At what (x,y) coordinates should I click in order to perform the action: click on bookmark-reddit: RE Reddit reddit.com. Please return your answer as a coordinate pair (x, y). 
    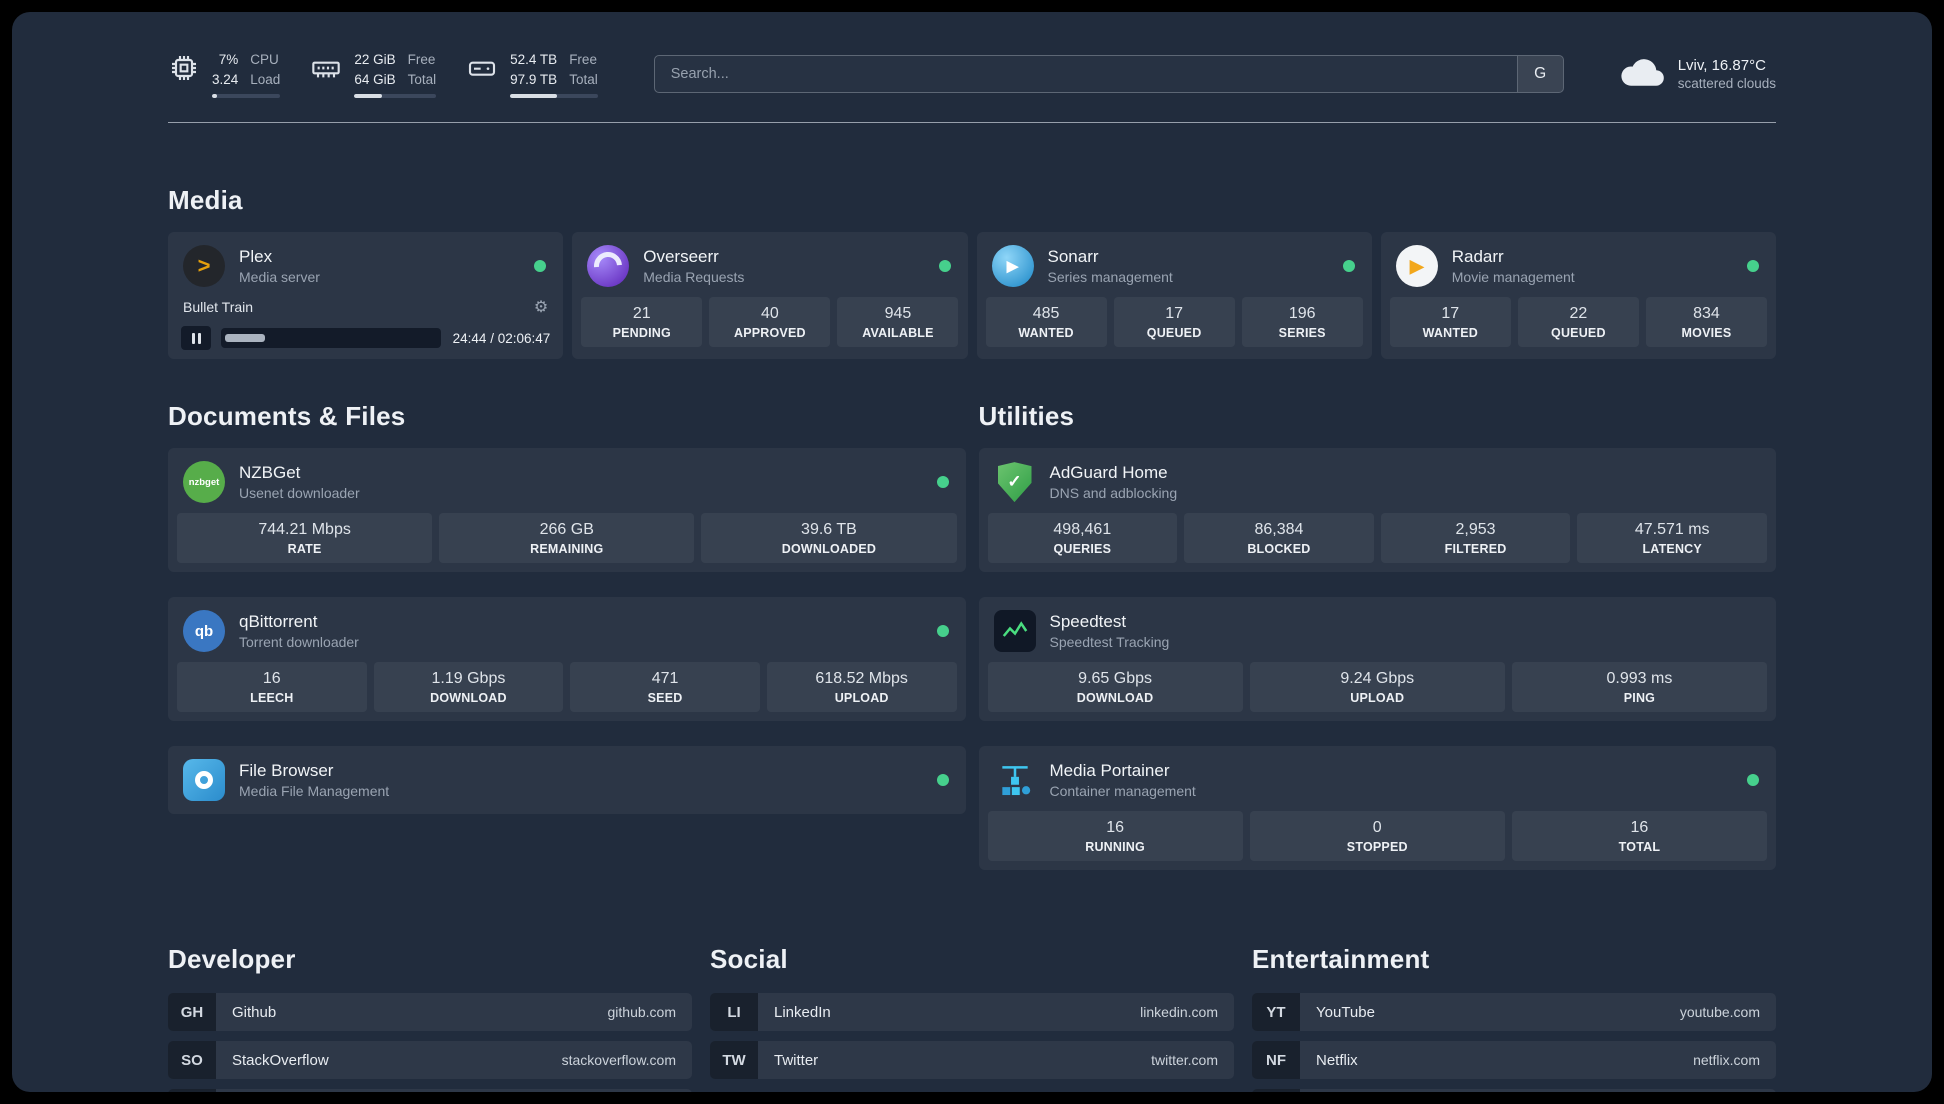
    Looking at the image, I should click on (1514, 1090).